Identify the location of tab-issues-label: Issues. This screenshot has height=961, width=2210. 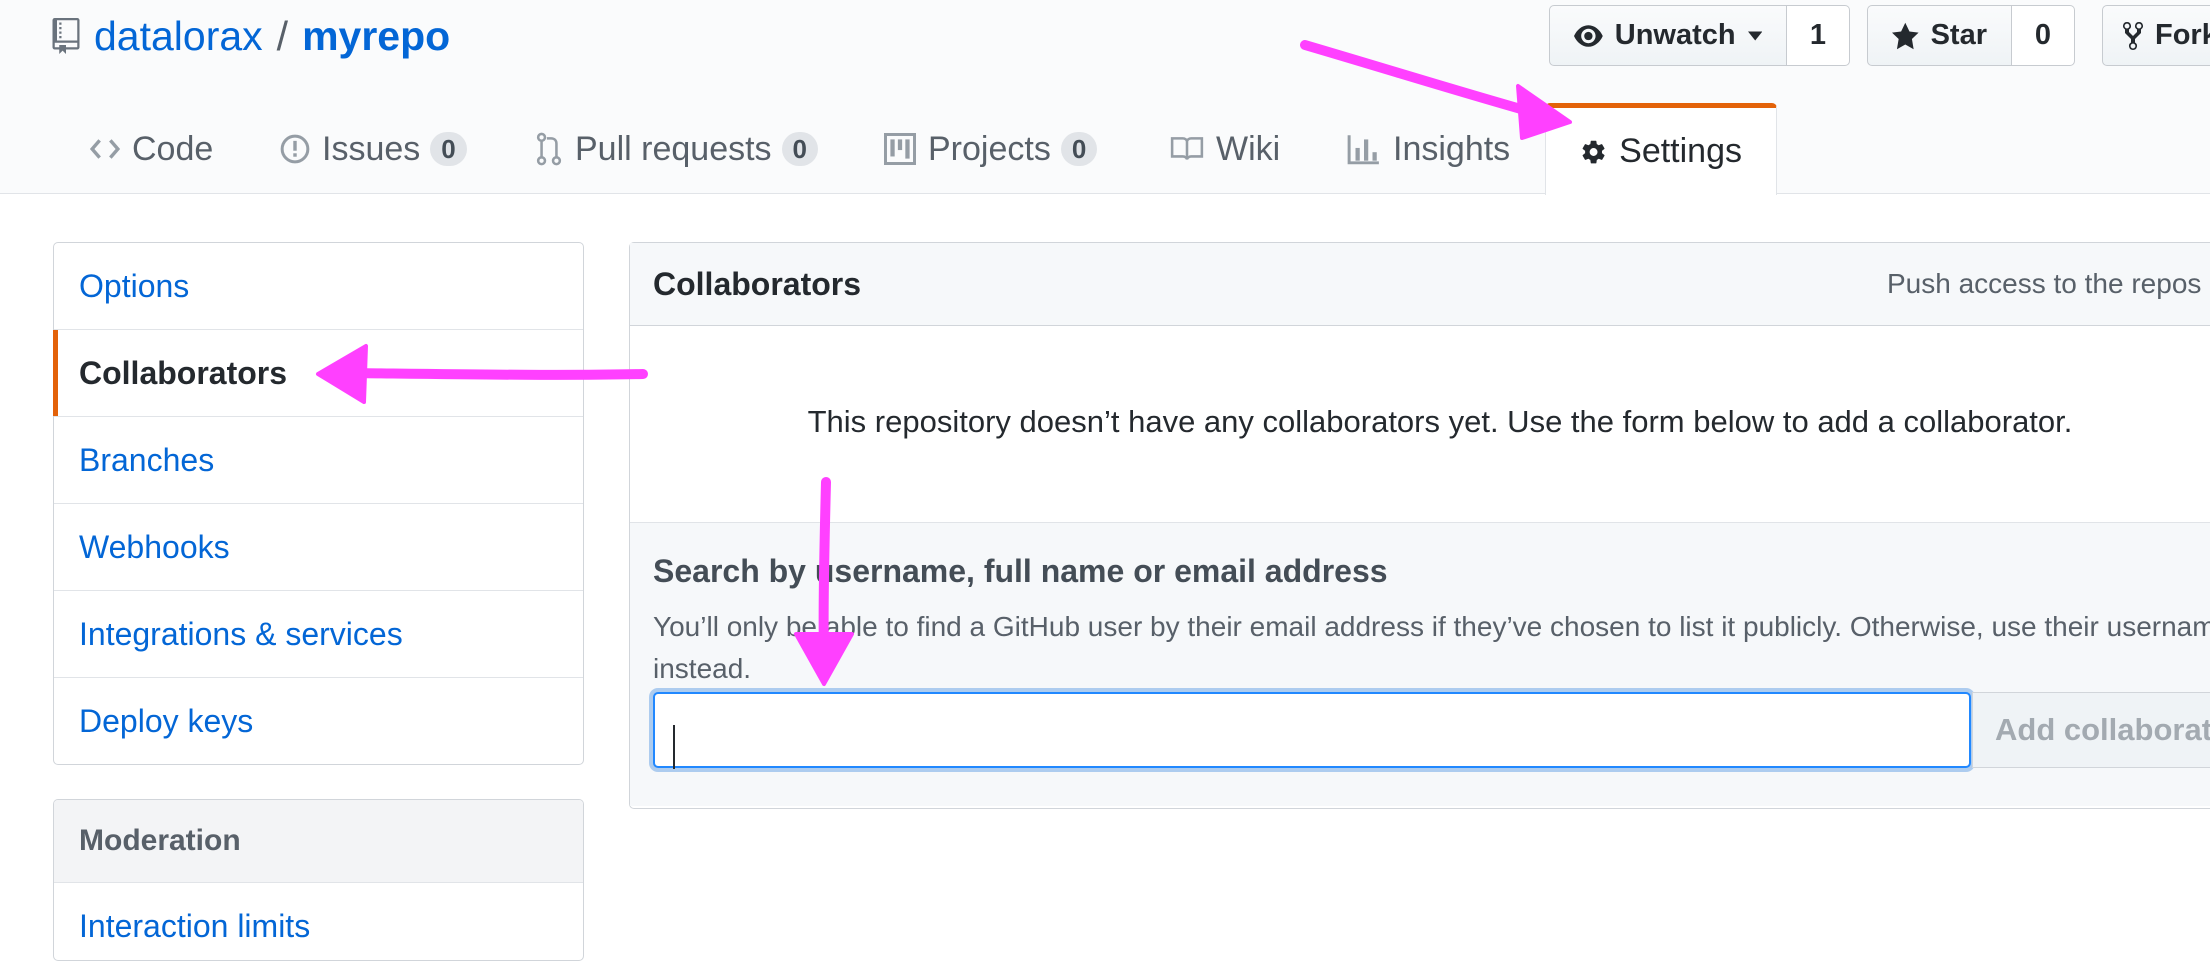
(371, 148).